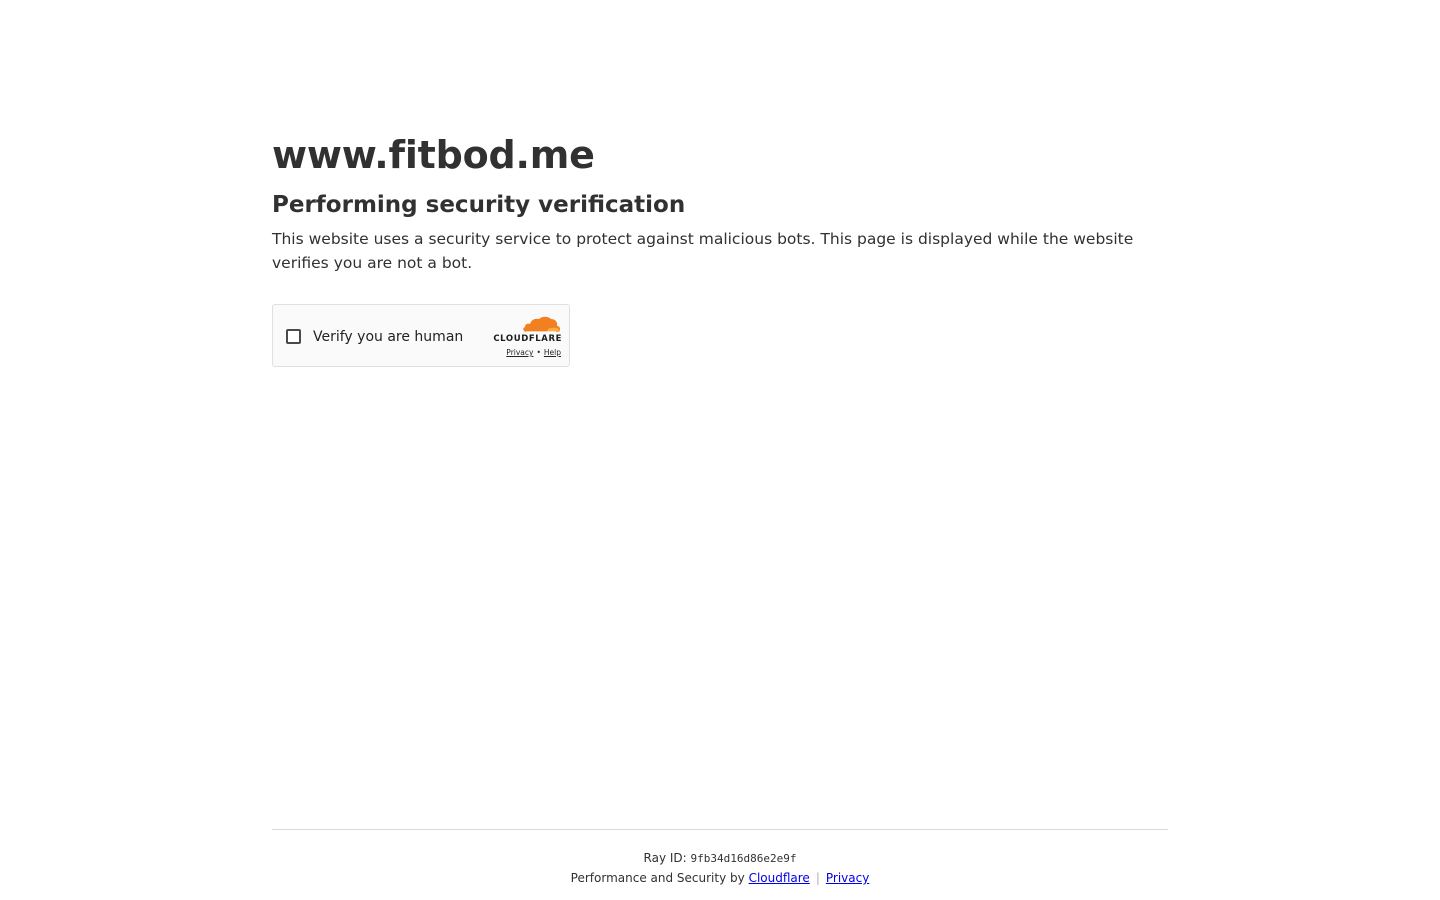 The height and width of the screenshot is (900, 1440). Describe the element at coordinates (743, 858) in the screenshot. I see `ray-id-value: 9fb34d16d86e2e9f` at that location.